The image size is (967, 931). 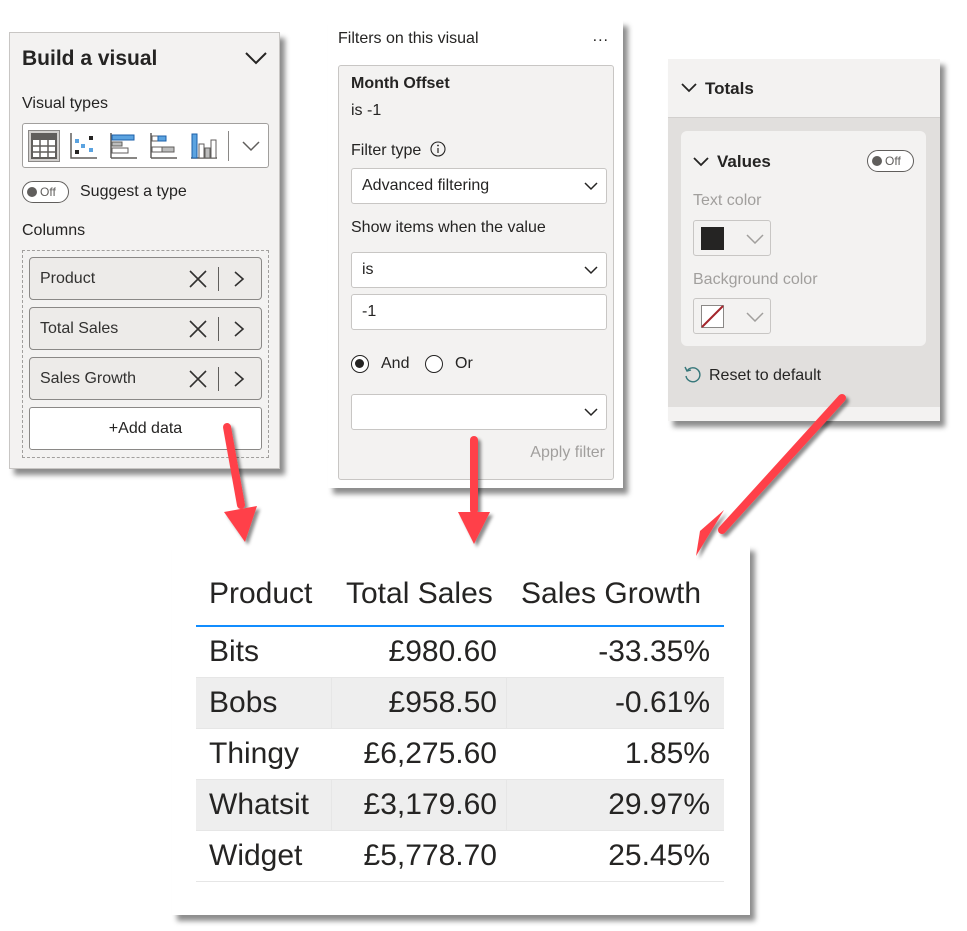 What do you see at coordinates (386, 150) in the screenshot?
I see `filter-type-text: Filter type` at bounding box center [386, 150].